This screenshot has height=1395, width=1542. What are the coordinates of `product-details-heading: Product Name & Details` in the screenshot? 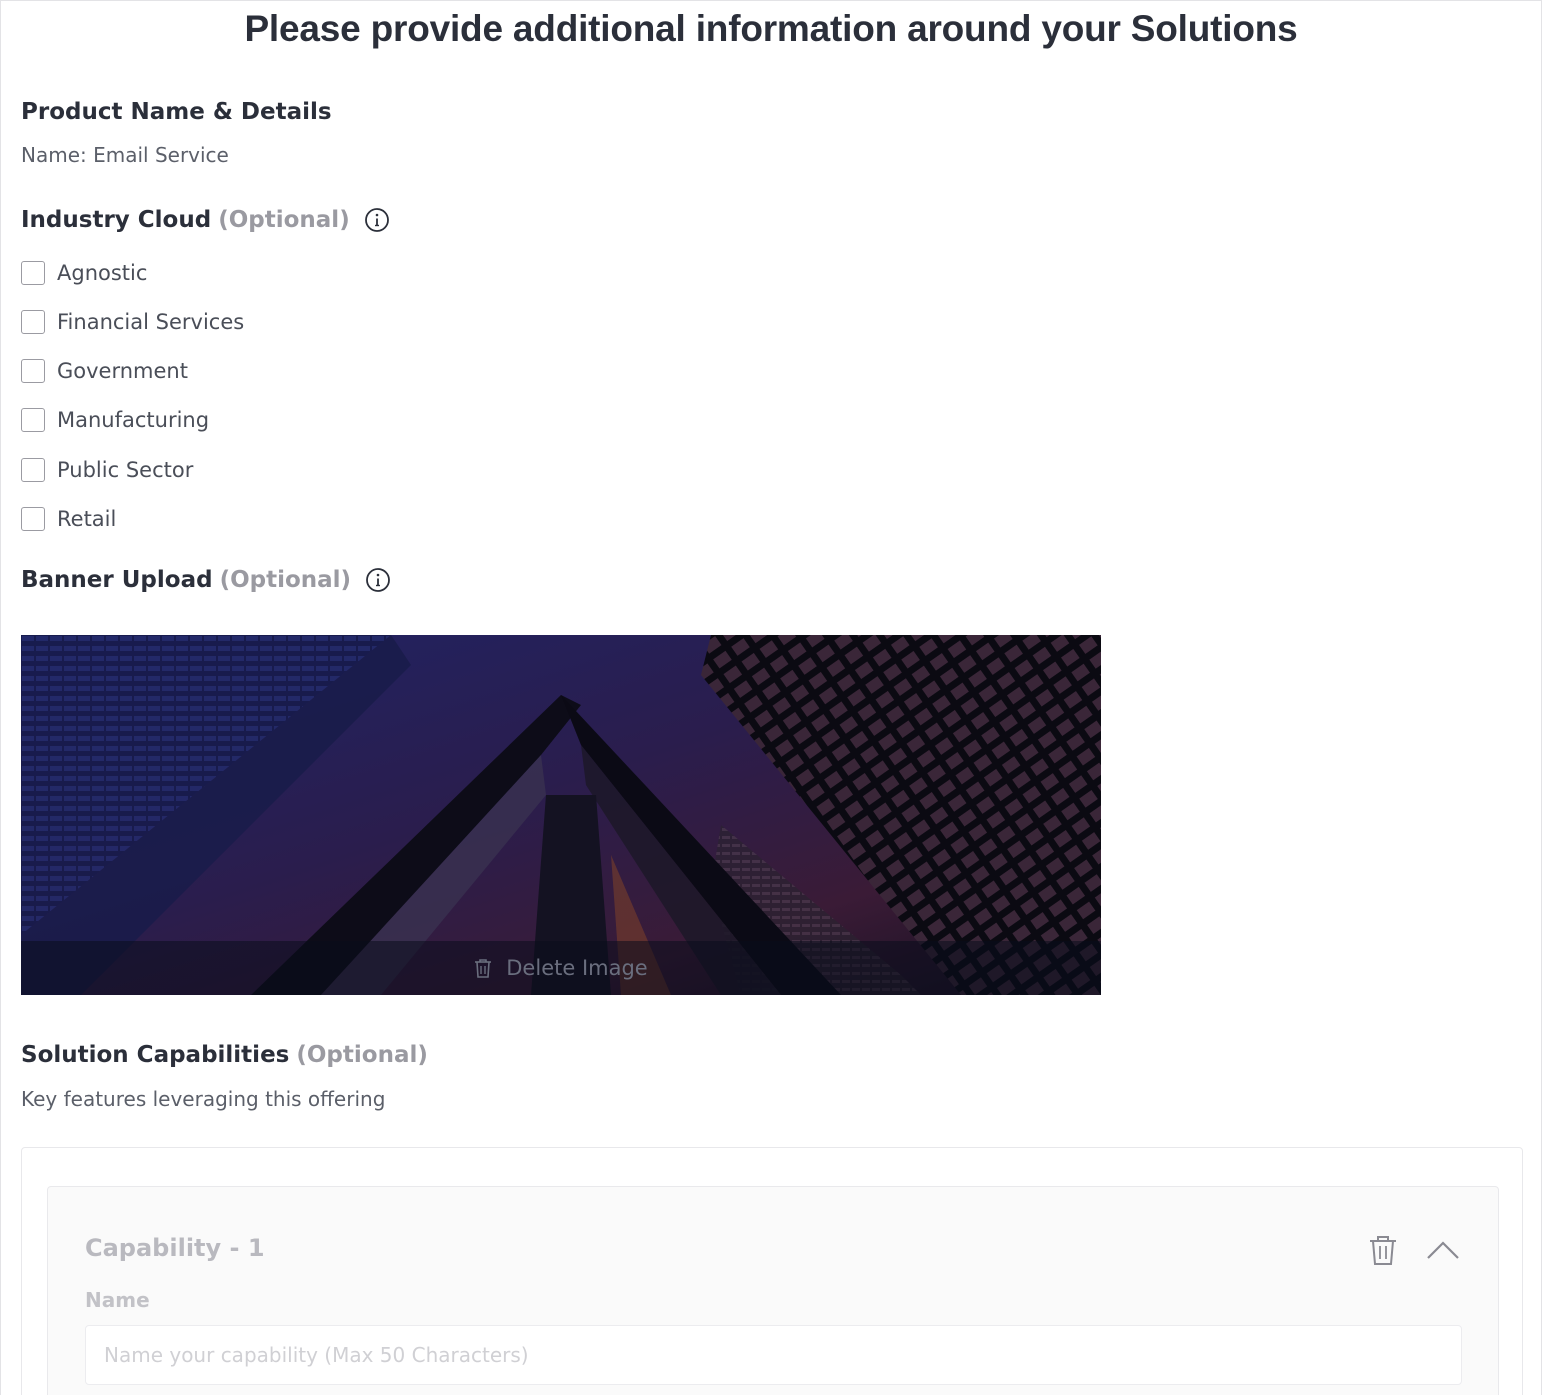 It's located at (176, 112).